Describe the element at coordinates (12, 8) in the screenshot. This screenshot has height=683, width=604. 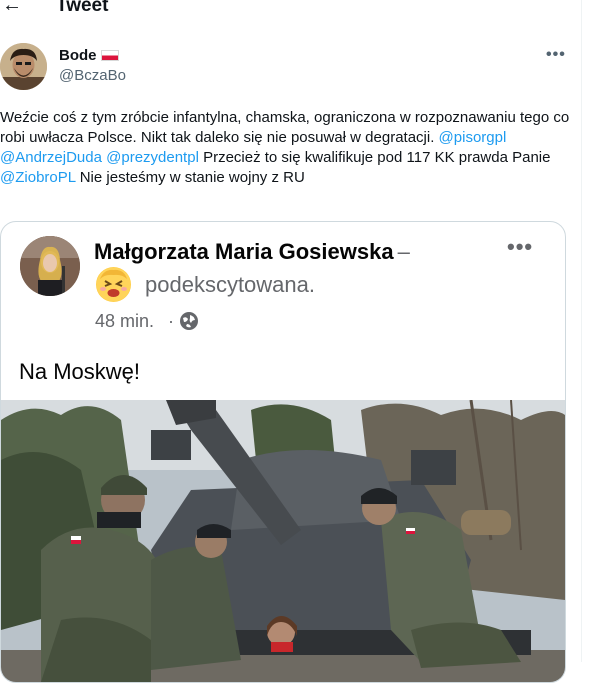
I see `back-arrow-icon: ←` at that location.